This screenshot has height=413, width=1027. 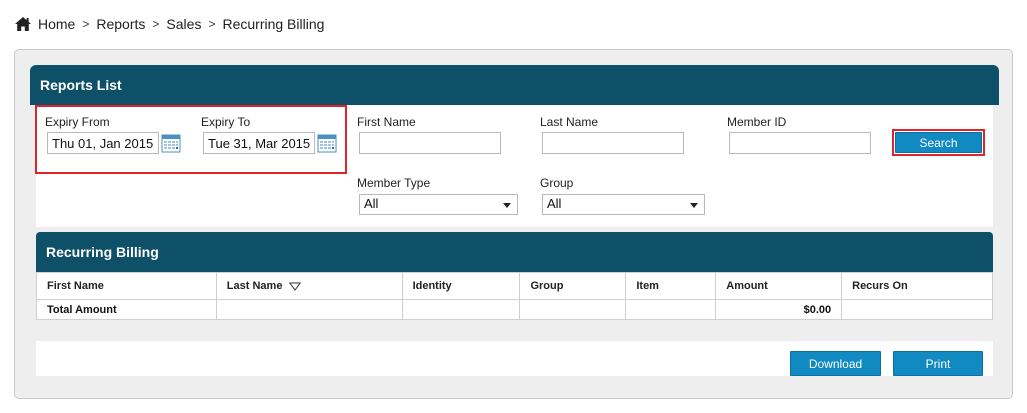 I want to click on group-label: Group, so click(x=557, y=183).